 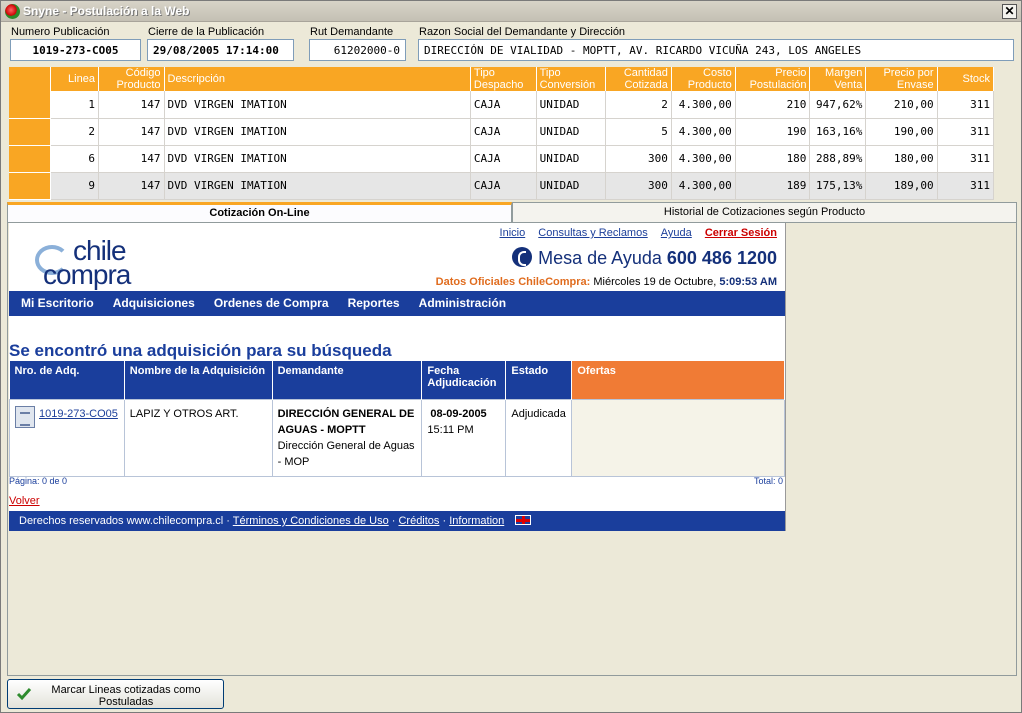 I want to click on mark-postulated-button: Marcar Lineas cotizadas como Postuladas, so click(x=115, y=694).